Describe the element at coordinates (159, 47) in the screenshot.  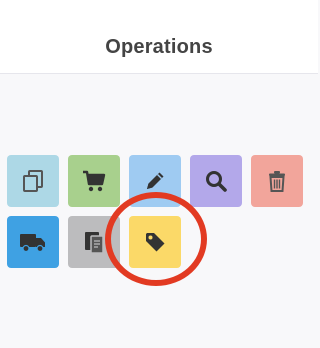
I see `page-title: Operations` at that location.